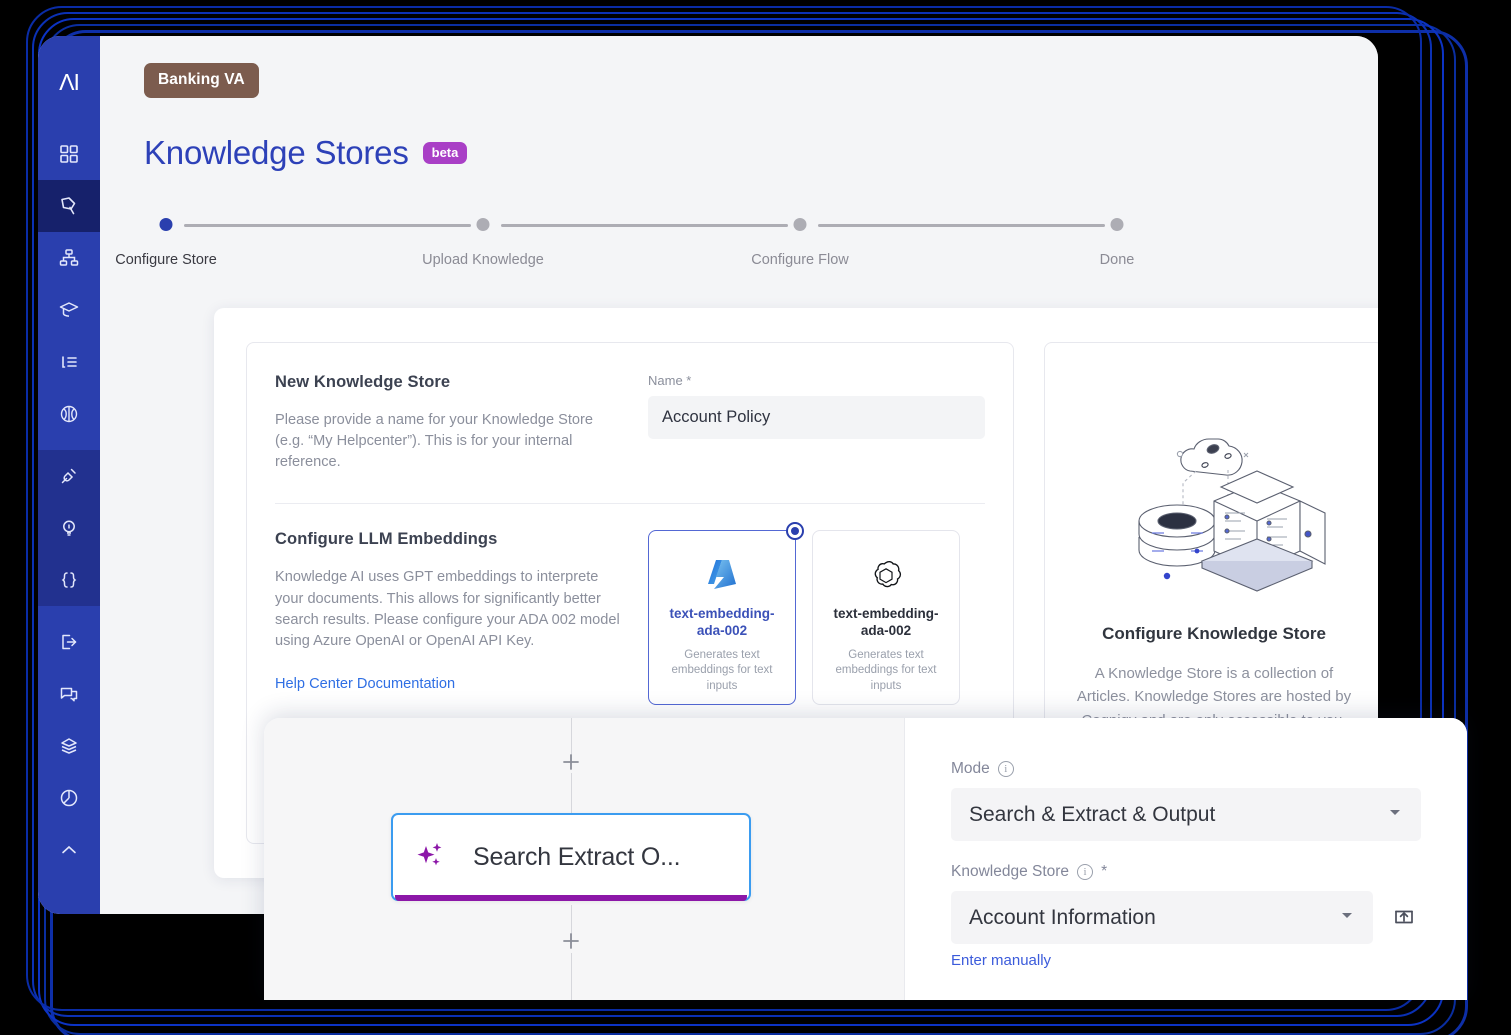  I want to click on help-center-link: Help Center Documentation, so click(365, 684).